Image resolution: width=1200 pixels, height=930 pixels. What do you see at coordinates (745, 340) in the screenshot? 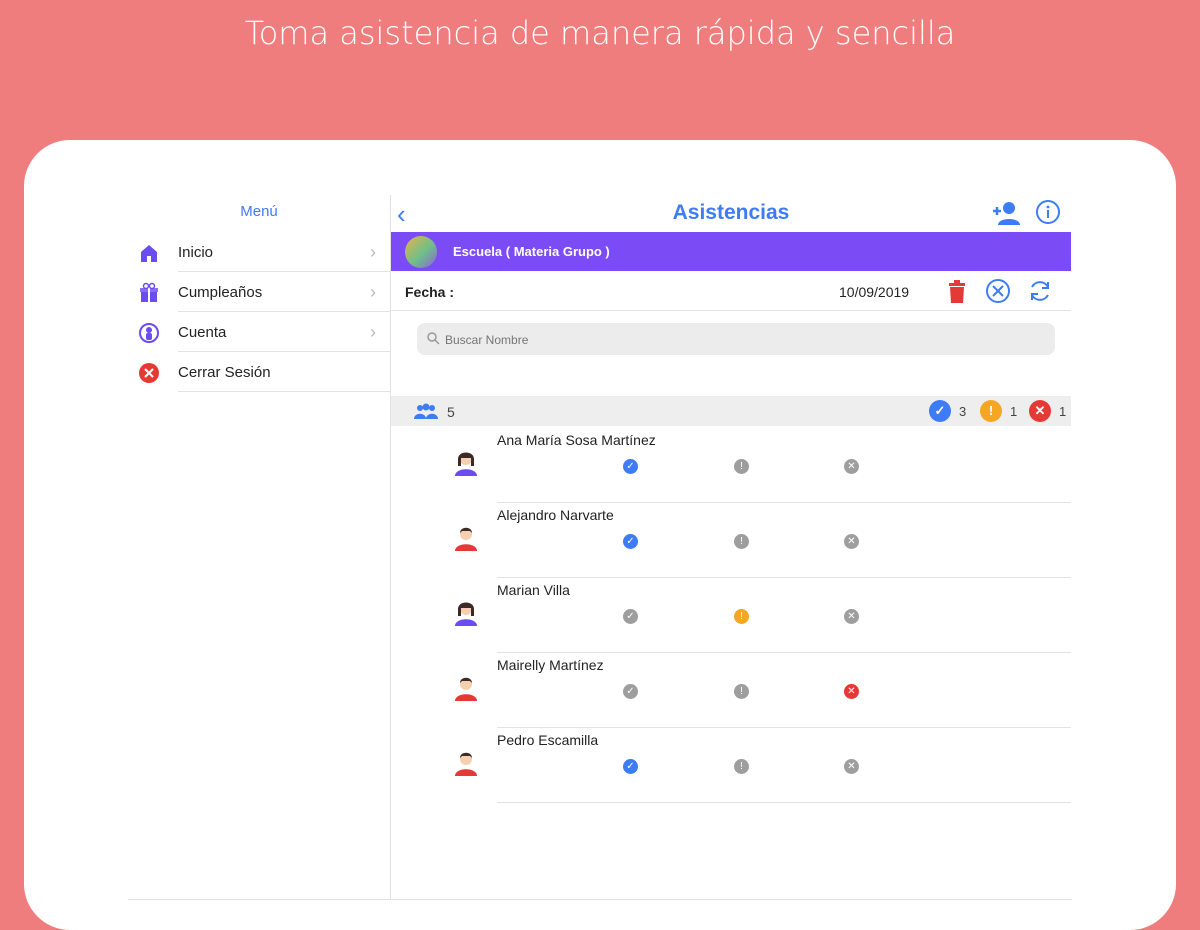
I see `search-input` at bounding box center [745, 340].